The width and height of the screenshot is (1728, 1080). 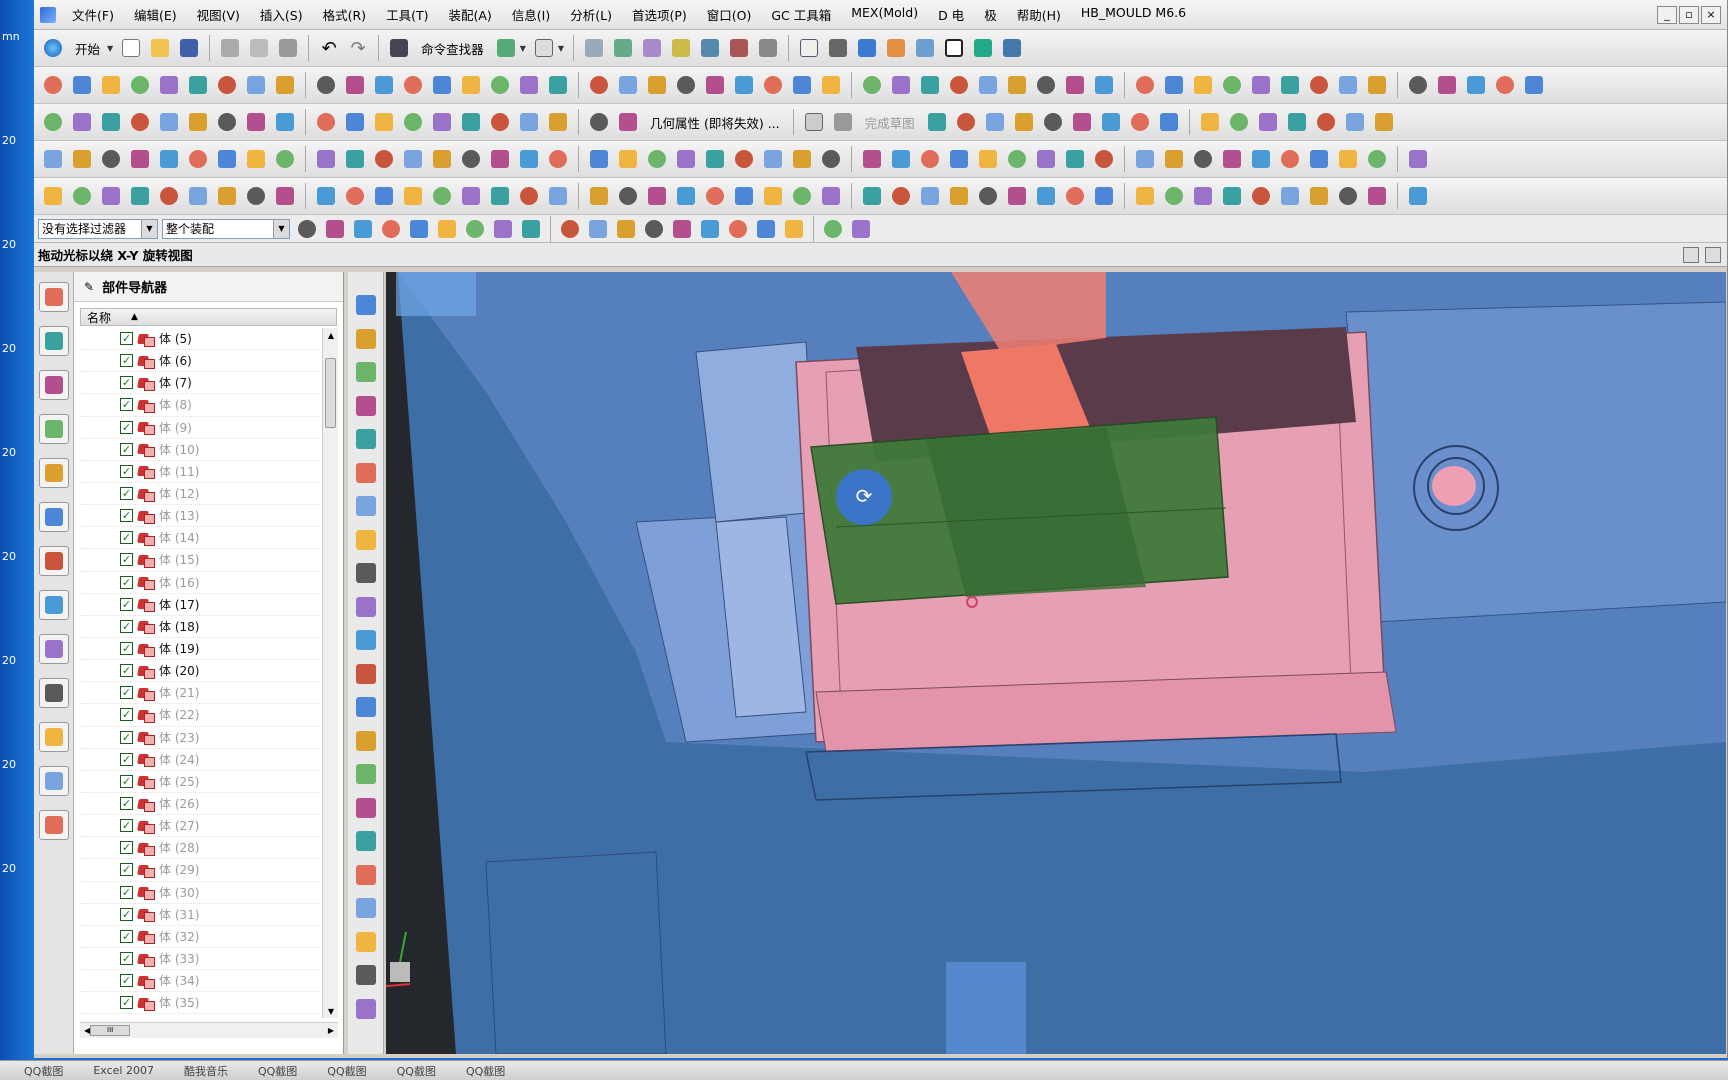 What do you see at coordinates (82, 122) in the screenshot?
I see `curve-tool-1-icon` at bounding box center [82, 122].